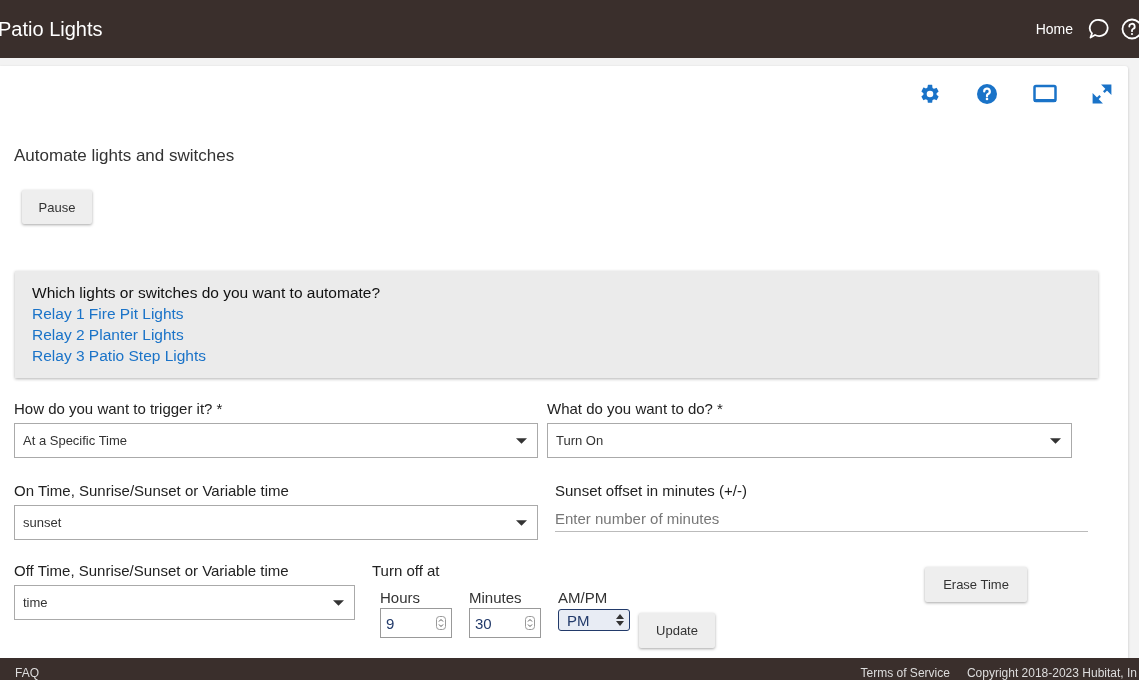  Describe the element at coordinates (406, 571) in the screenshot. I see `field-label: Turn off at` at that location.